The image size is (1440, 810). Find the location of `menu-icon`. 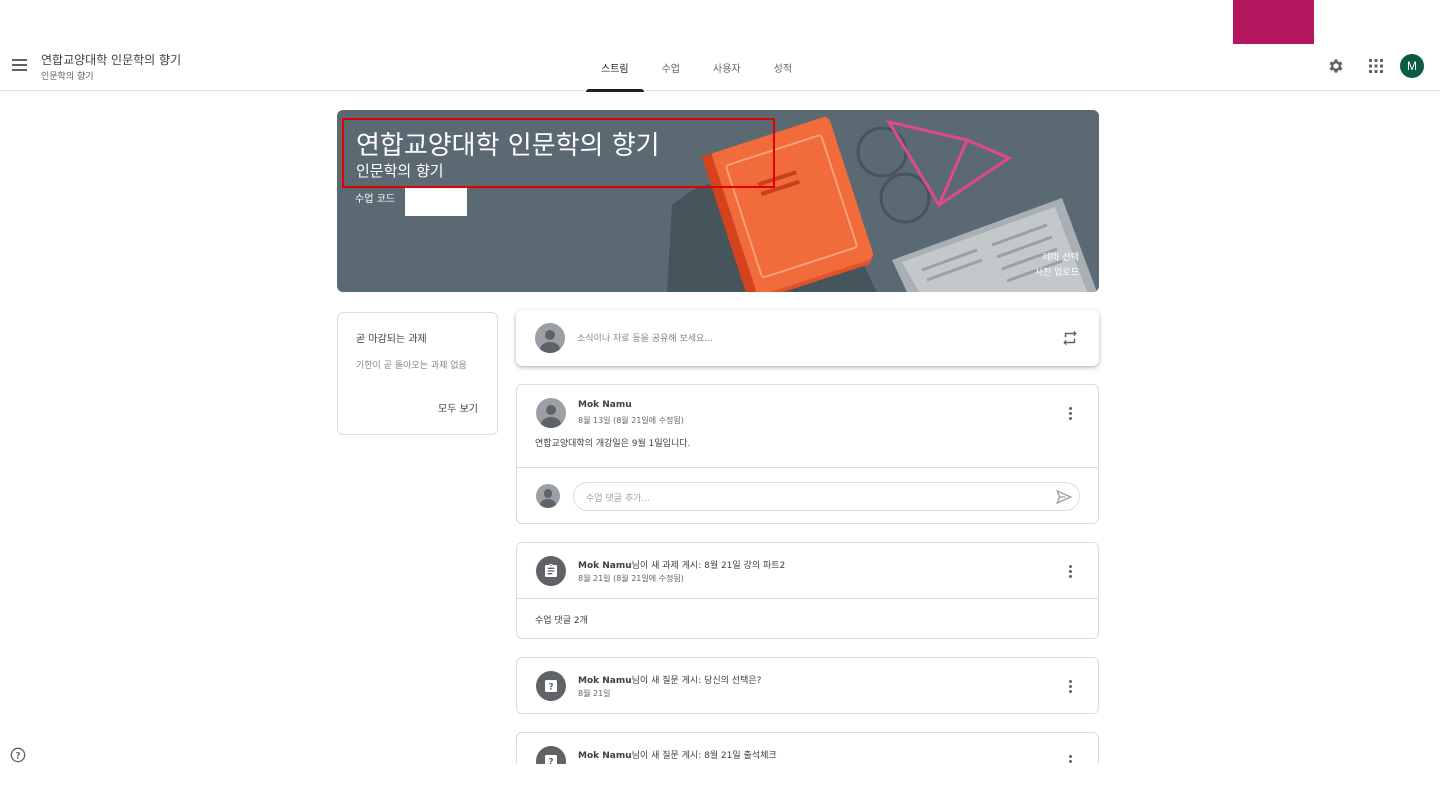

menu-icon is located at coordinates (20, 65).